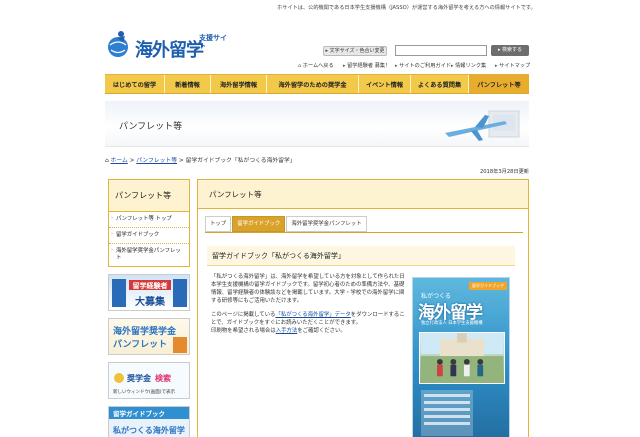  I want to click on tab-guidebook: 留学ガイドブック, so click(259, 224).